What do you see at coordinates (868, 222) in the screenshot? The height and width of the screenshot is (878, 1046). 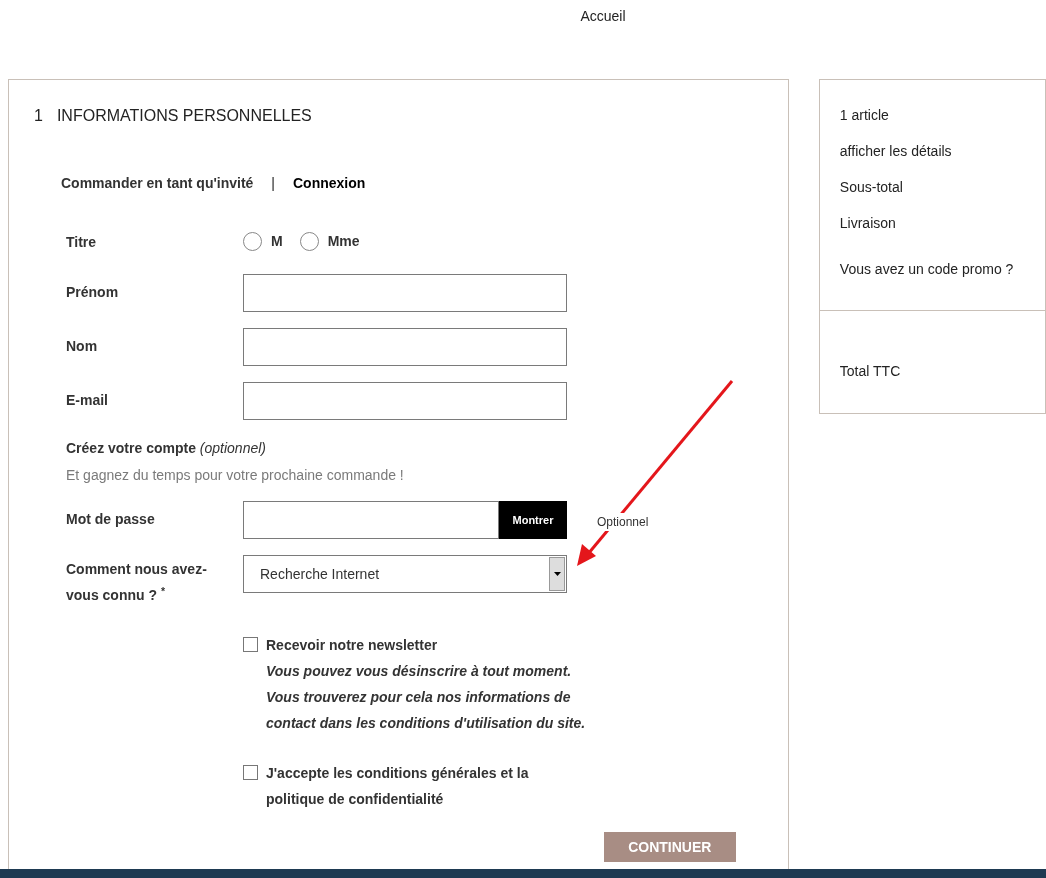 I see `summary-item: Livraison` at bounding box center [868, 222].